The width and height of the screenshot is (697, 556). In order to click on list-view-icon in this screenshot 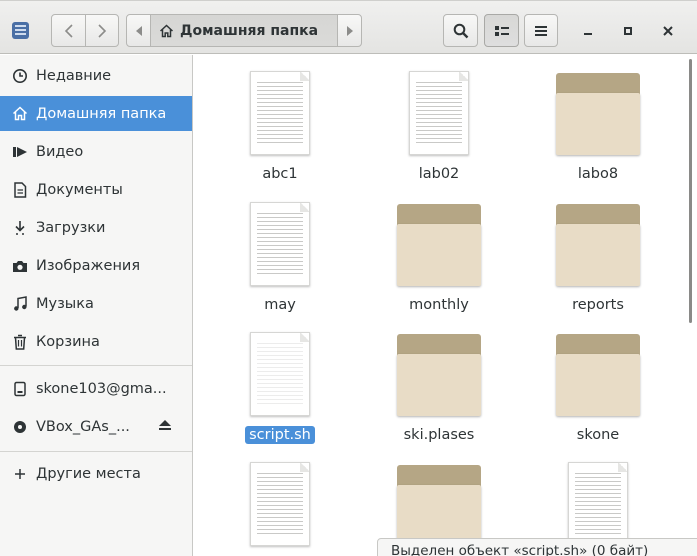, I will do `click(501, 30)`.